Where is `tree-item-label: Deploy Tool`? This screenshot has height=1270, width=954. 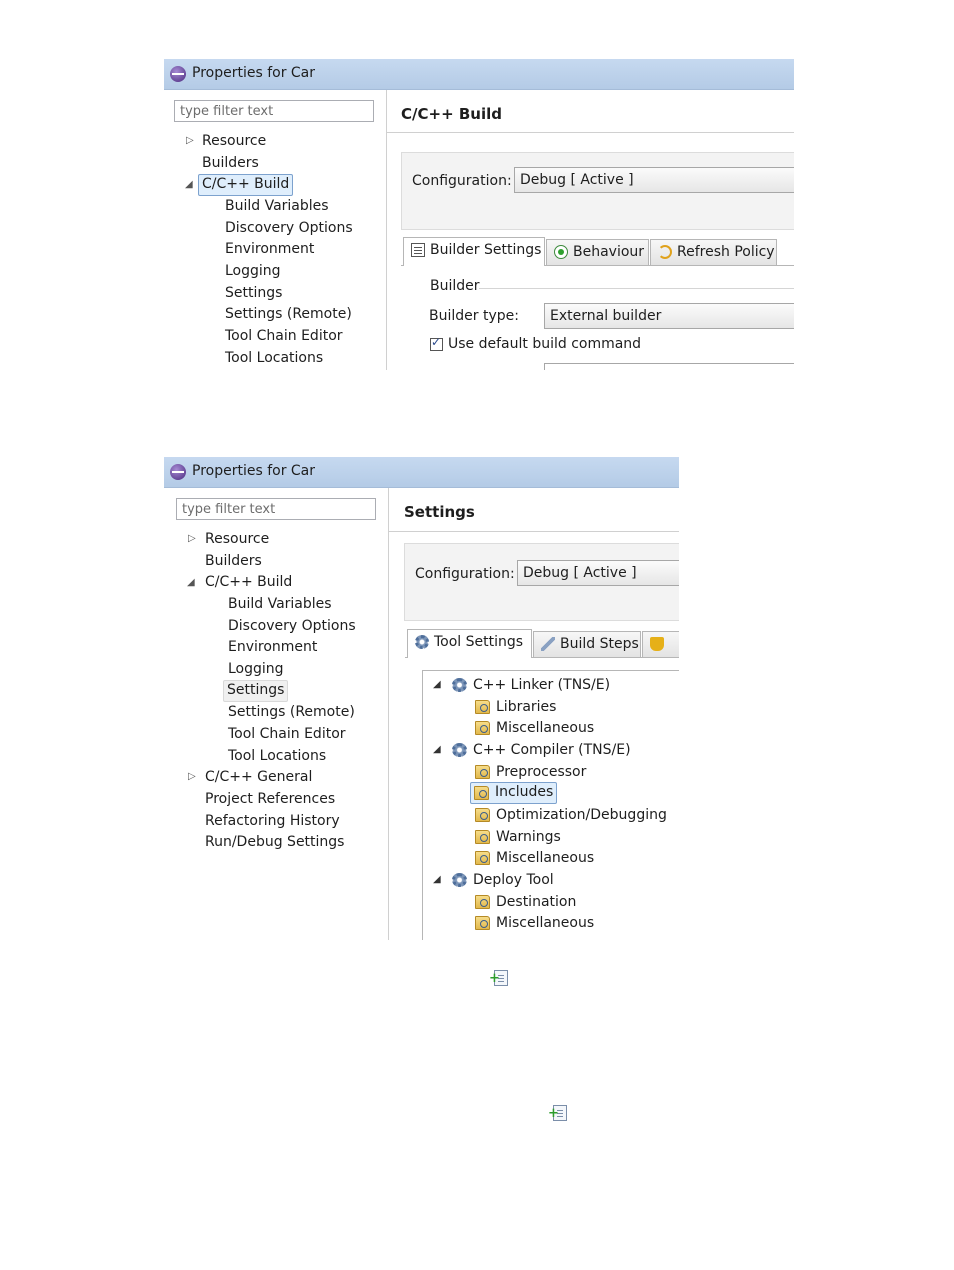 tree-item-label: Deploy Tool is located at coordinates (513, 880).